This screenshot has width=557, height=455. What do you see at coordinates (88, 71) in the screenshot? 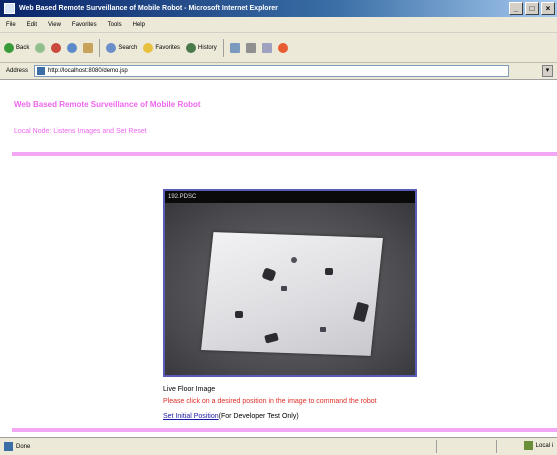
I see `address-url: http://localhost:8080/demo.jsp` at bounding box center [88, 71].